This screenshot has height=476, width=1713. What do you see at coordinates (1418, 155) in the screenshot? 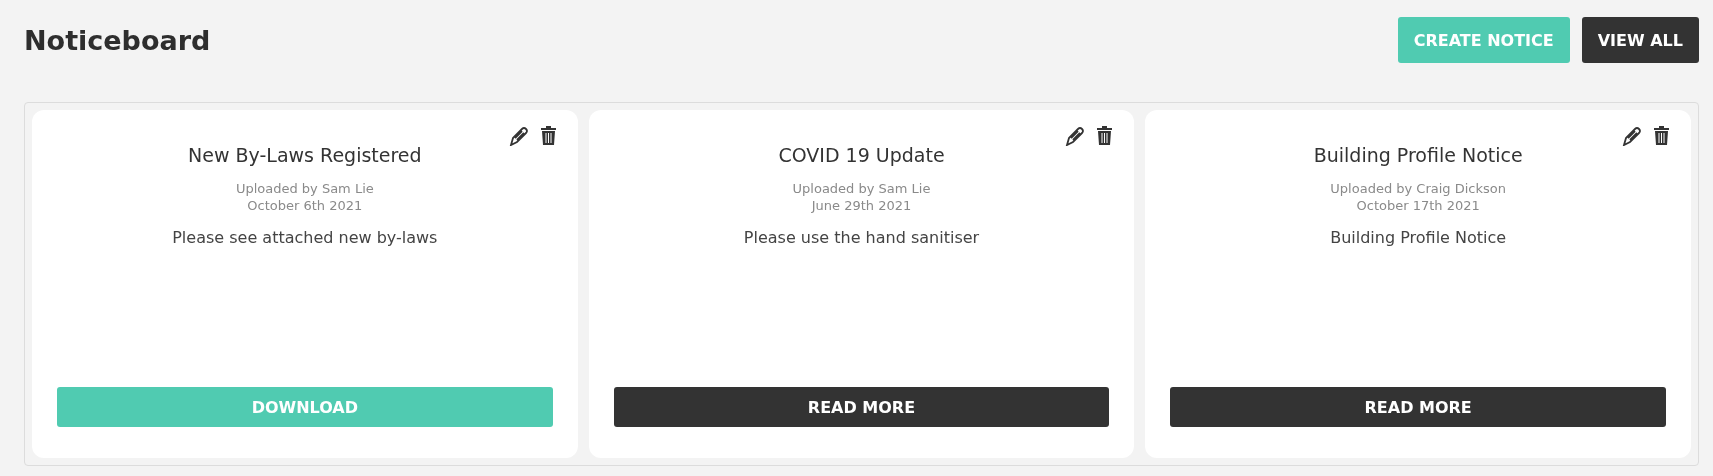
I see `notice-title: Building Profile Notice` at bounding box center [1418, 155].